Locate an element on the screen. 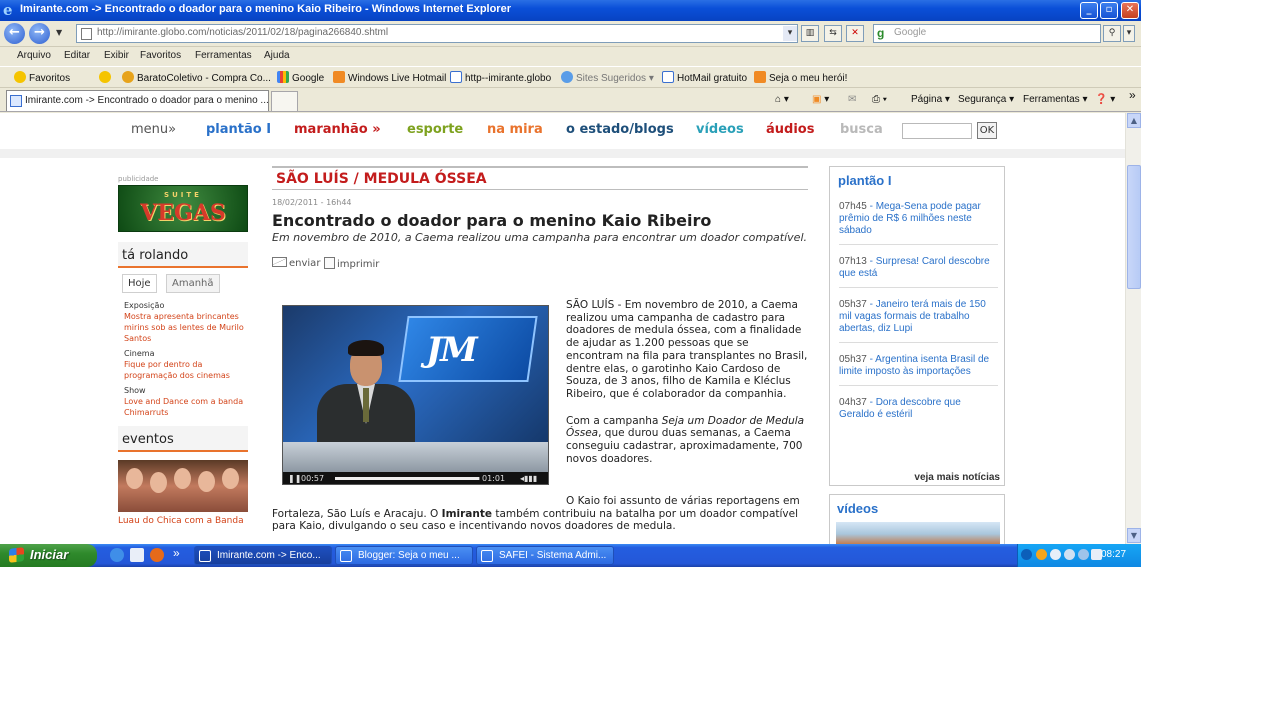 The image size is (1280, 720). favorite-link-4: Sites Sugeridos ▾ is located at coordinates (607, 77).